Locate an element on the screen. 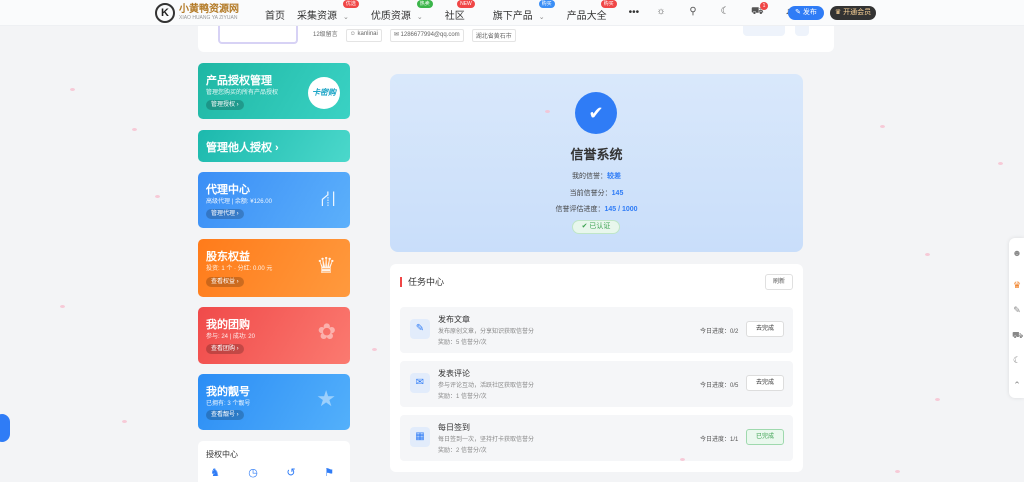  label: 我的信誉： is located at coordinates (589, 176).